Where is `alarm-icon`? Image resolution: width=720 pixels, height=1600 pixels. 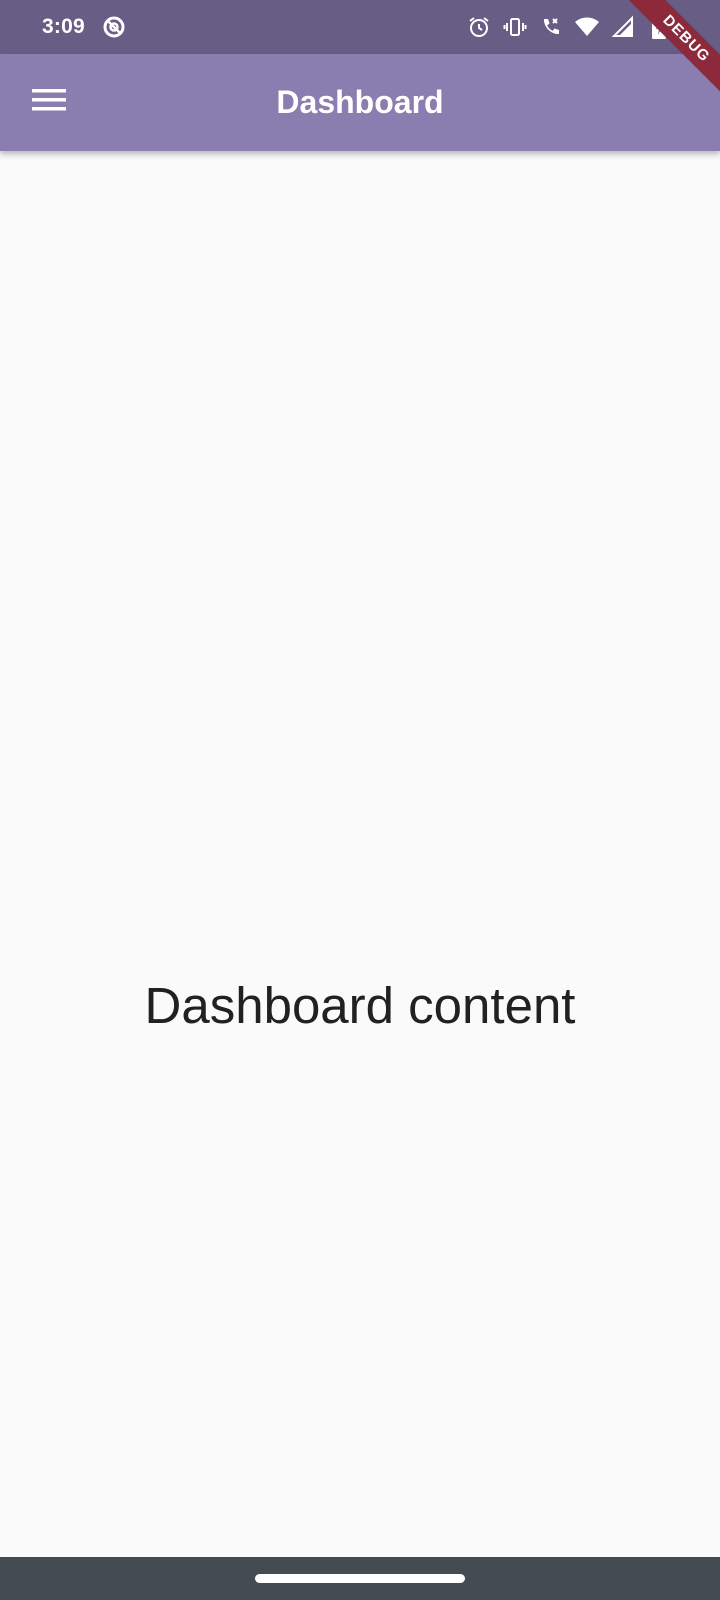 alarm-icon is located at coordinates (479, 27).